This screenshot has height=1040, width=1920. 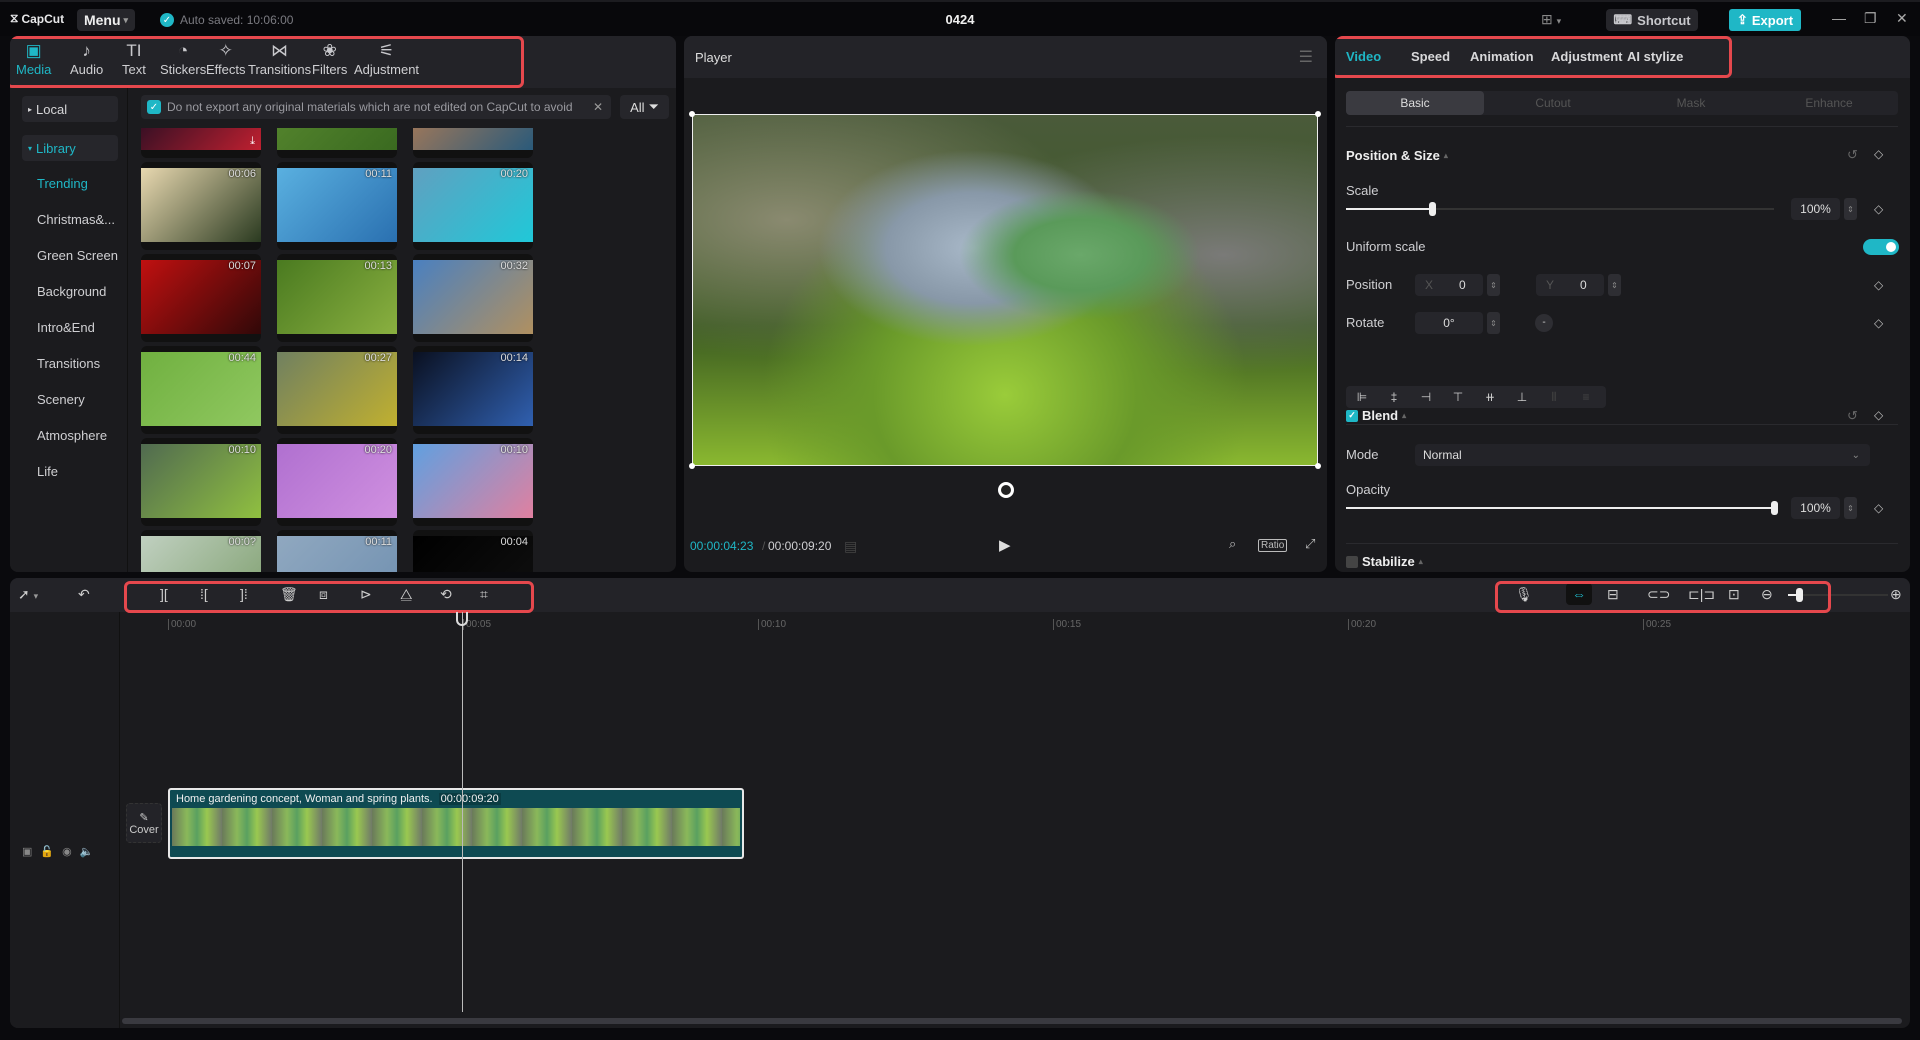 What do you see at coordinates (644, 107) in the screenshot?
I see `filter-button: All ⏷` at bounding box center [644, 107].